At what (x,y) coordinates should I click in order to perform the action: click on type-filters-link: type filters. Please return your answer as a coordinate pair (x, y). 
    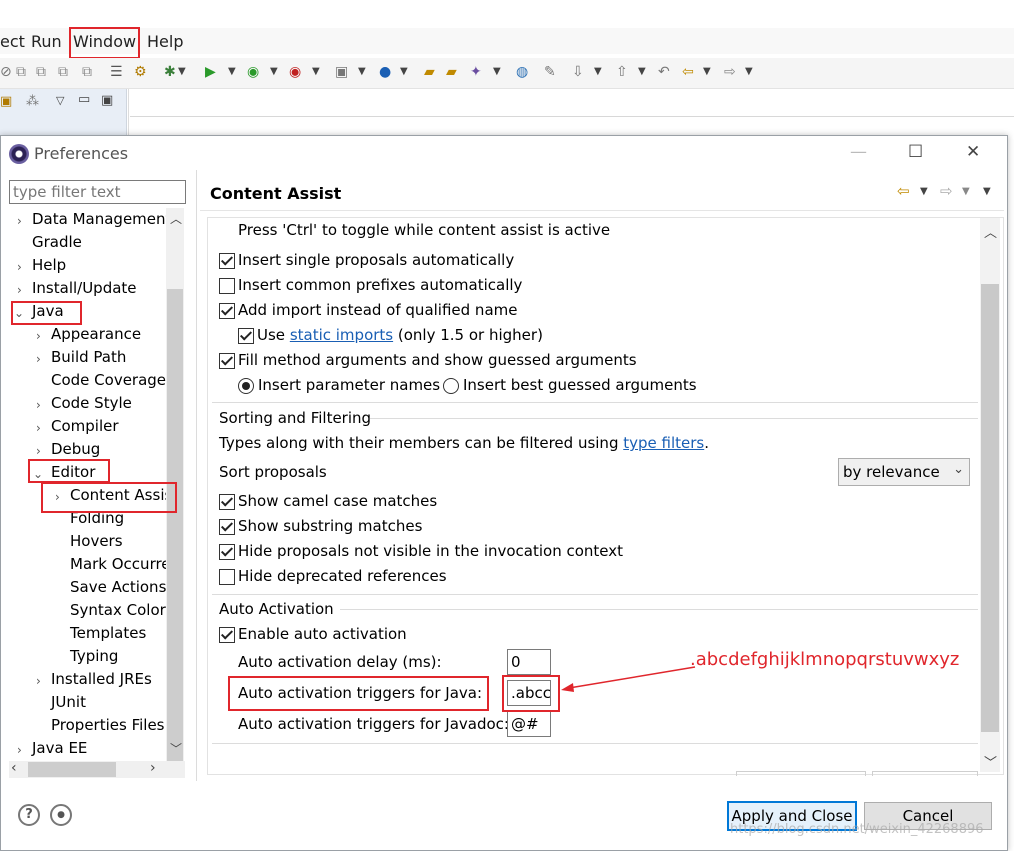
    Looking at the image, I should click on (663, 443).